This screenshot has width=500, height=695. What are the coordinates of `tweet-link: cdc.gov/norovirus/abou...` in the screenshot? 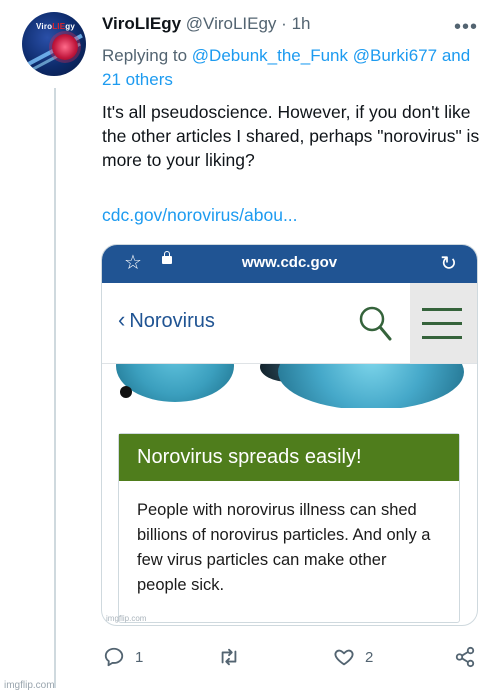 It's located at (200, 215).